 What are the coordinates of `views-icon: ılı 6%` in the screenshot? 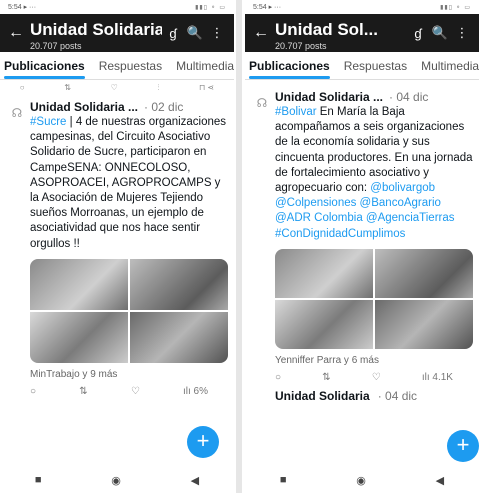 It's located at (195, 391).